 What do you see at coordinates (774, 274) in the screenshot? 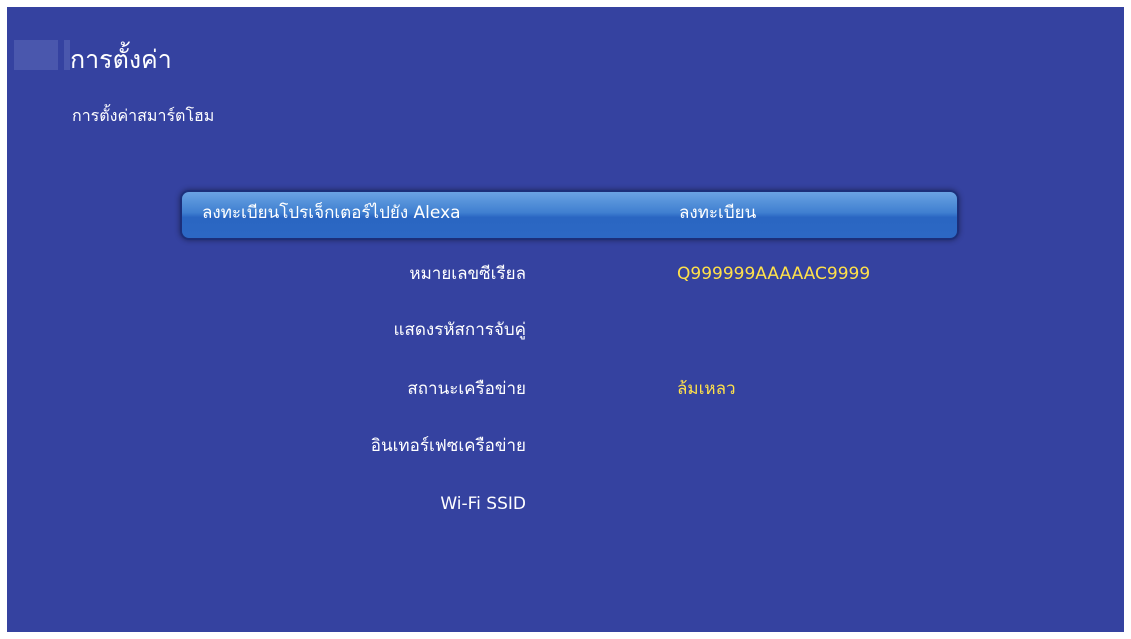
I see `menu-item-value: Q999999AAAAAC9999` at bounding box center [774, 274].